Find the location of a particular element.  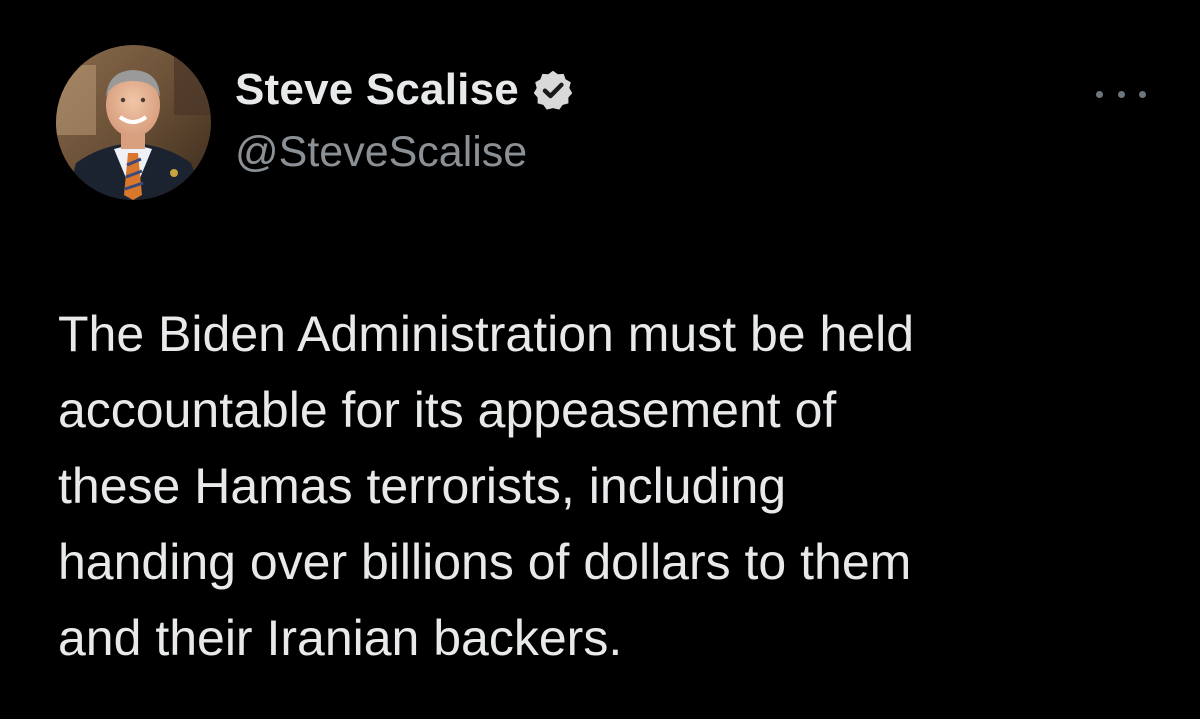

tweet-text-line: handing over billions of dollars to them is located at coordinates (485, 562).